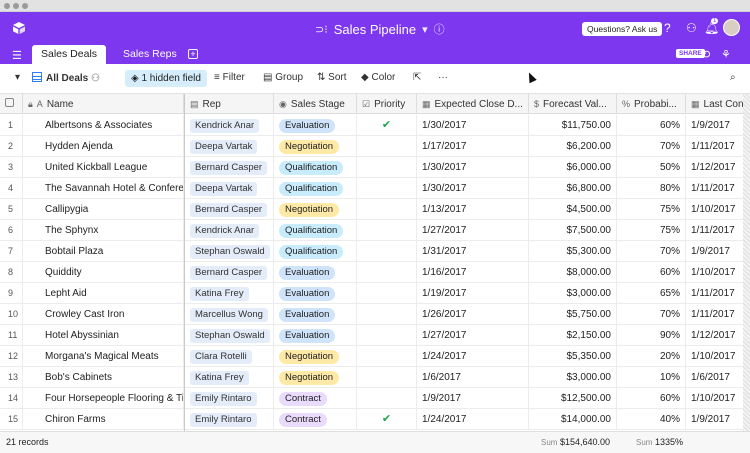 Image resolution: width=750 pixels, height=453 pixels. What do you see at coordinates (387, 104) in the screenshot?
I see `column-header-priority: ☑ Priority` at bounding box center [387, 104].